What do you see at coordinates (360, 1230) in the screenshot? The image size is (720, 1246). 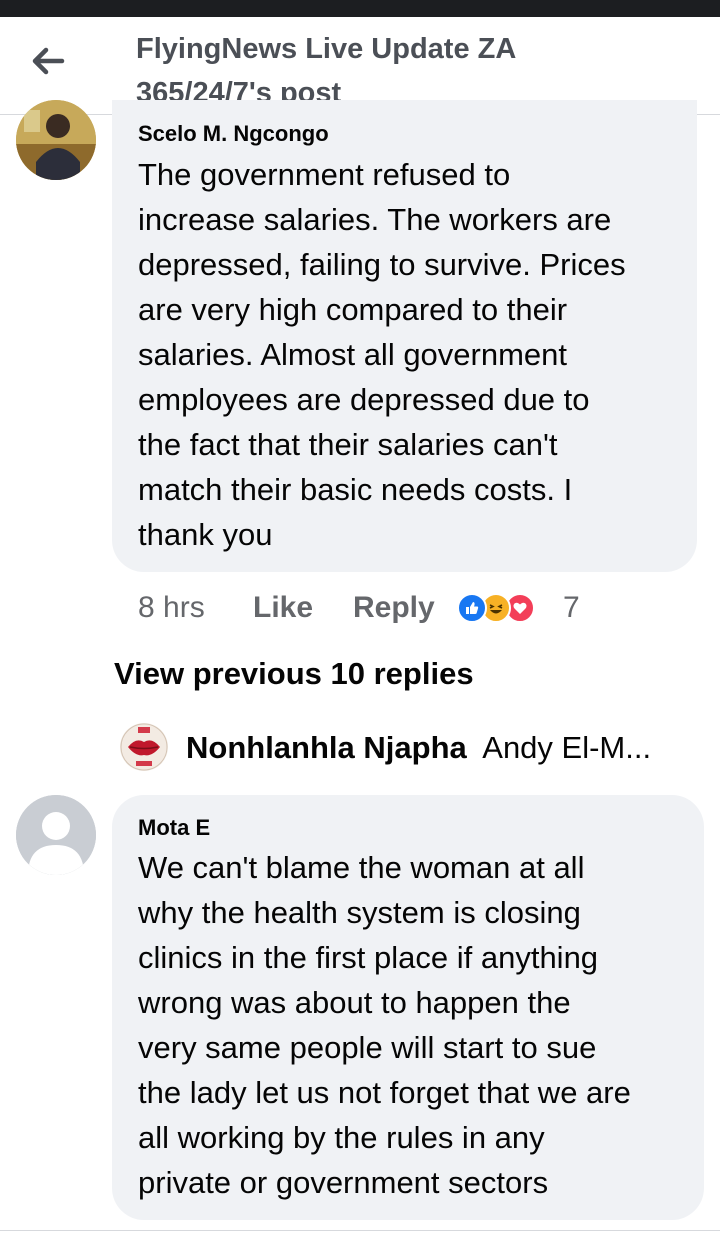 I see `divider` at bounding box center [360, 1230].